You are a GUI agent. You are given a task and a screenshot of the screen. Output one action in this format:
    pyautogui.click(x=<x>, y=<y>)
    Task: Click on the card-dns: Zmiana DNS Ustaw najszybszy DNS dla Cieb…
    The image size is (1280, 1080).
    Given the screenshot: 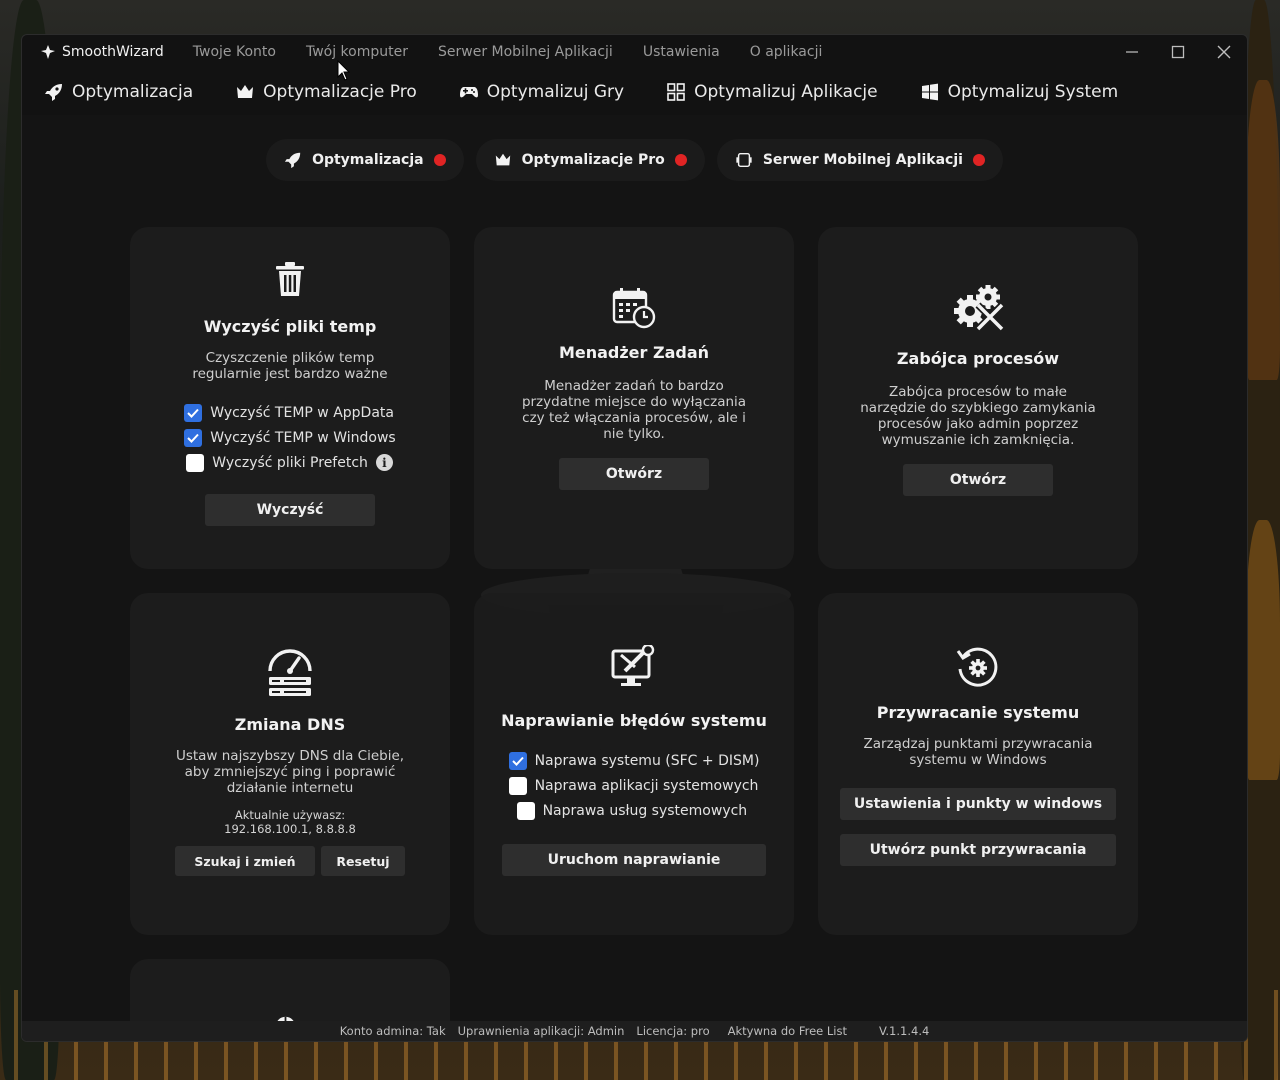 What is the action you would take?
    pyautogui.click(x=290, y=764)
    